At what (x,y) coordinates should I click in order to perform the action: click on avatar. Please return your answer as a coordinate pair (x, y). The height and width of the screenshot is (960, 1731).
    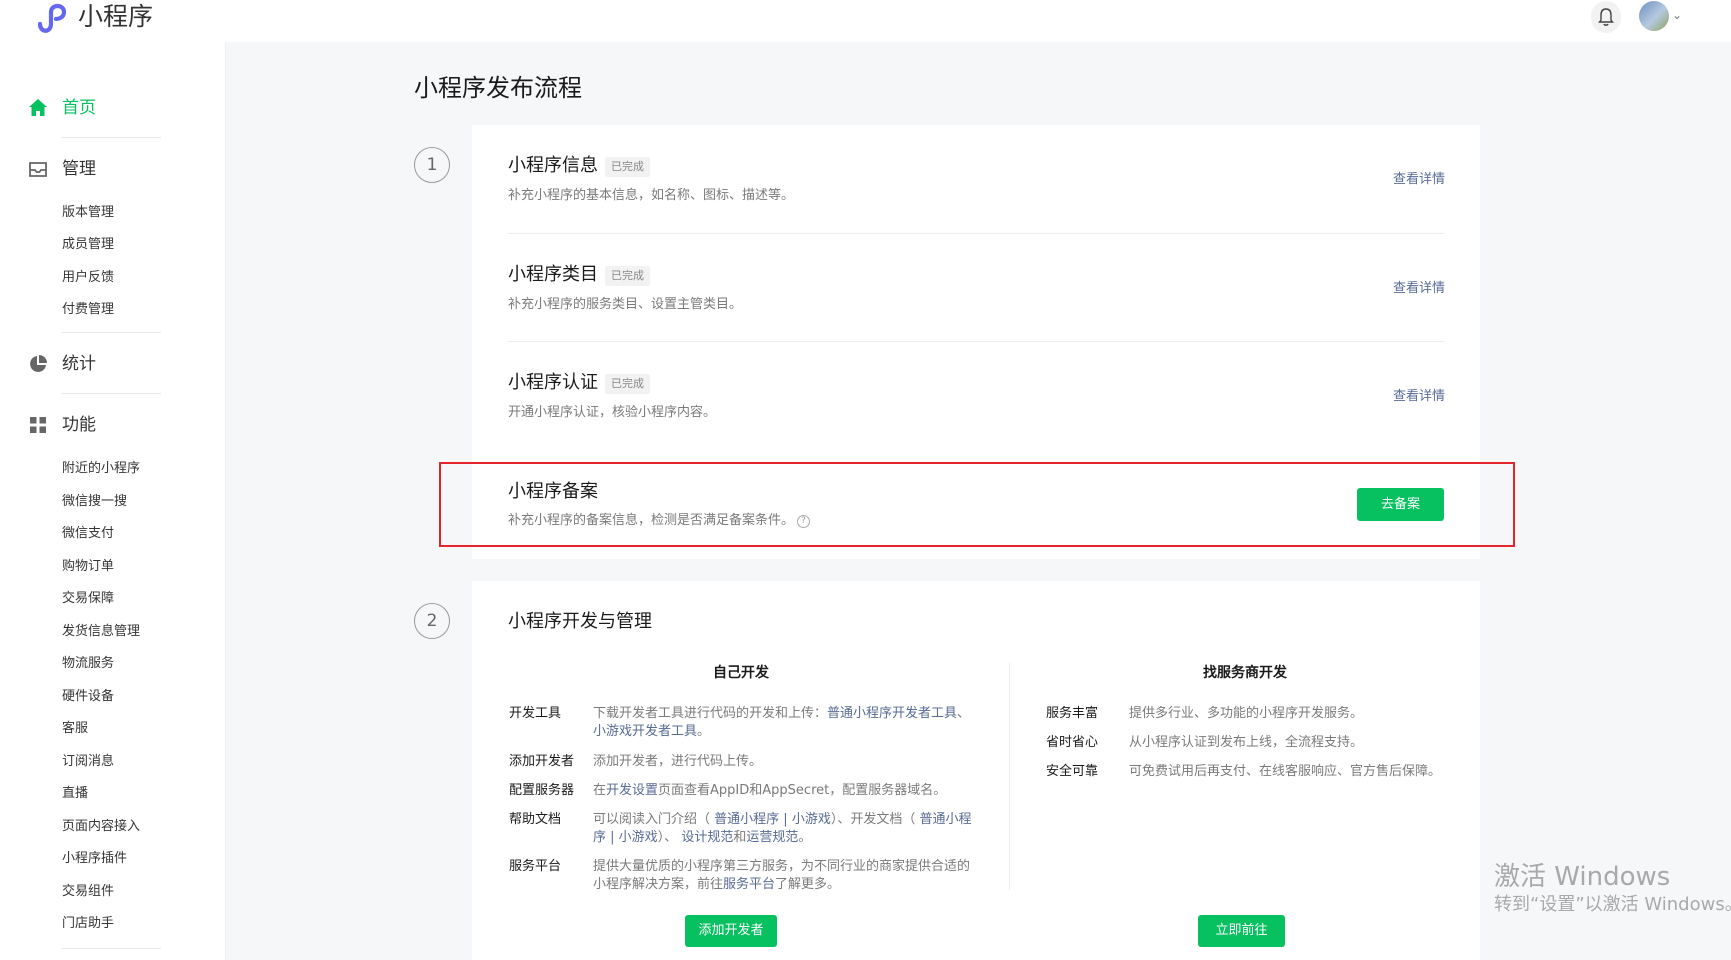
    Looking at the image, I should click on (1654, 16).